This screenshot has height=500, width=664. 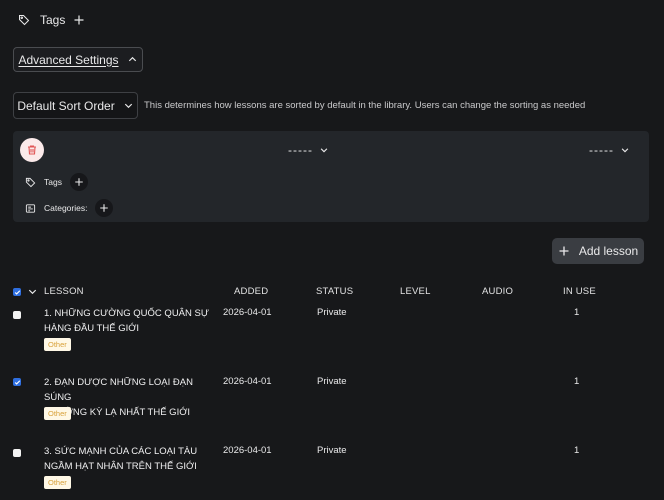 What do you see at coordinates (53, 182) in the screenshot?
I see `filter-tags-label: Tags` at bounding box center [53, 182].